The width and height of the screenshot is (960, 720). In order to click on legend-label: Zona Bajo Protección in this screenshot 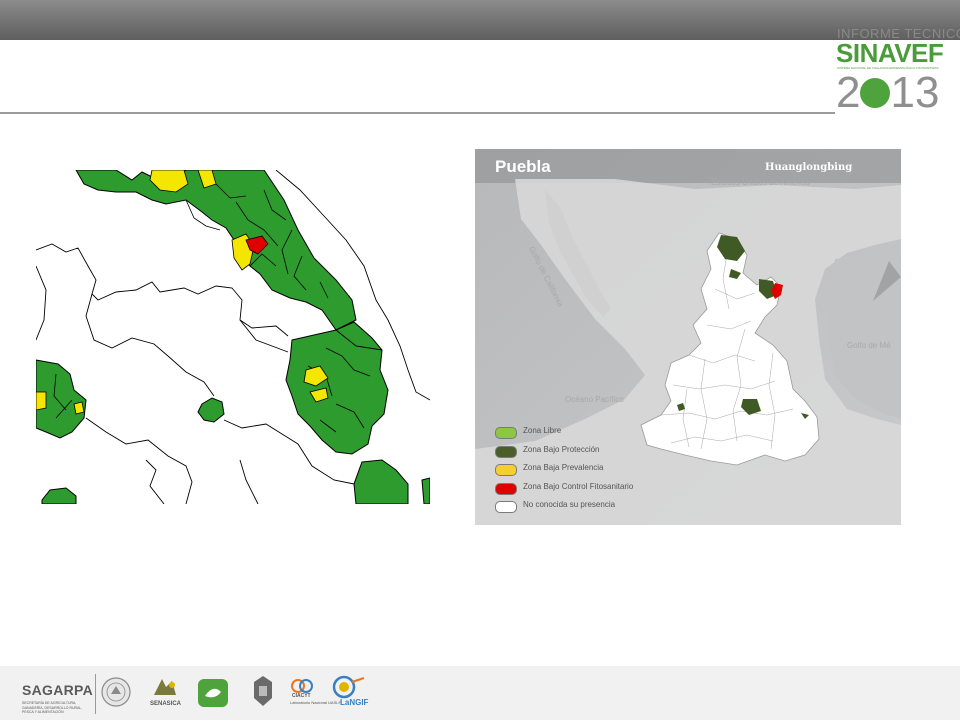, I will do `click(561, 449)`.